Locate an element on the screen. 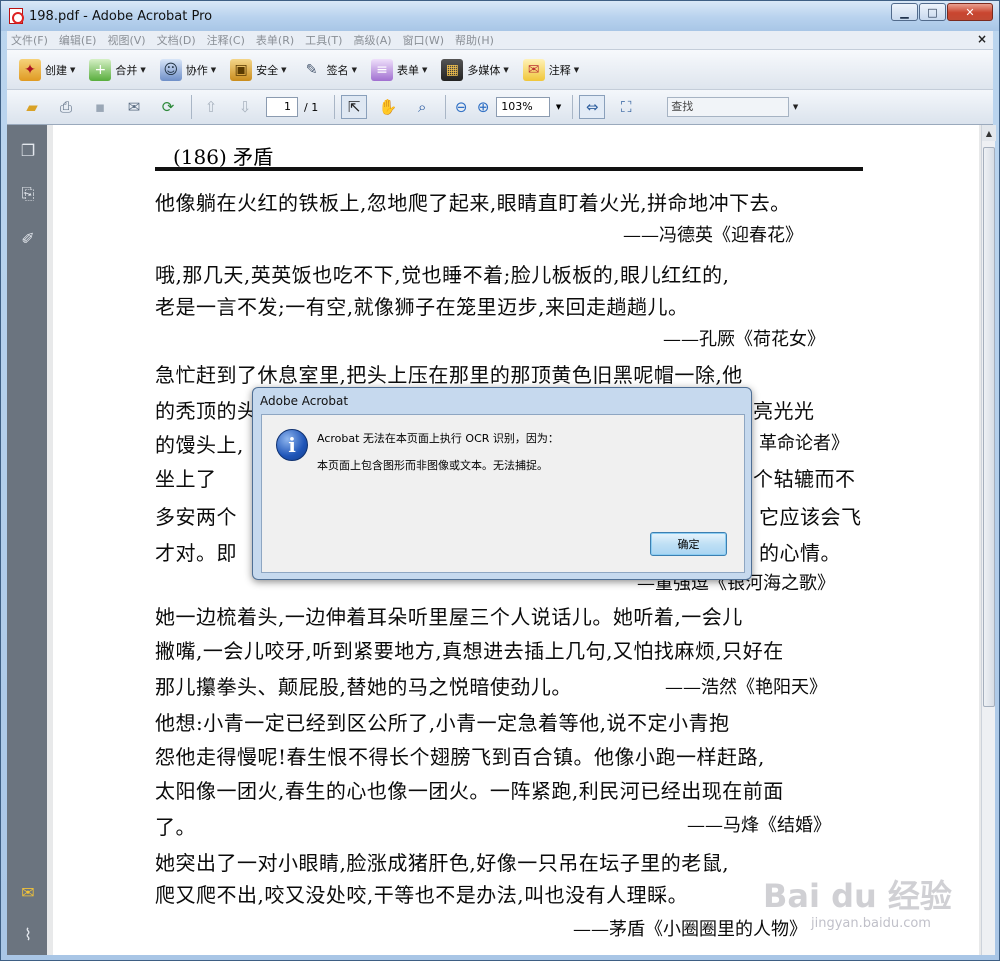 The image size is (1000, 961). zoom-level-value: 103% is located at coordinates (517, 106).